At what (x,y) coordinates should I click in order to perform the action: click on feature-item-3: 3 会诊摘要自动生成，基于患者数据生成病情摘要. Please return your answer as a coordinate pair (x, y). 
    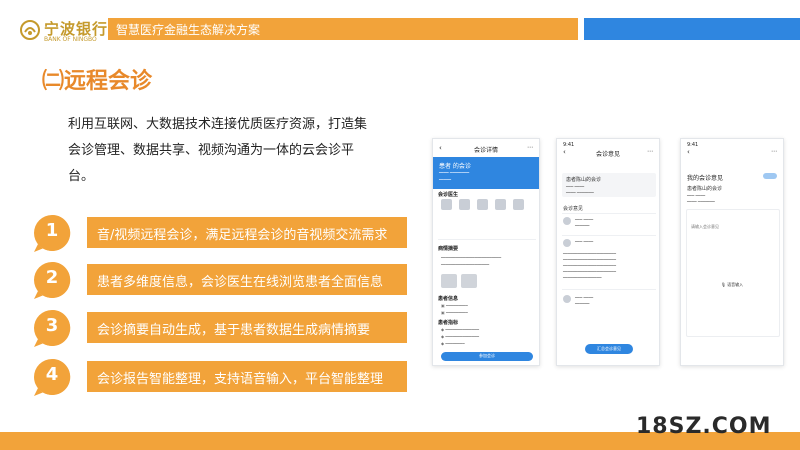
    Looking at the image, I should click on (222, 328).